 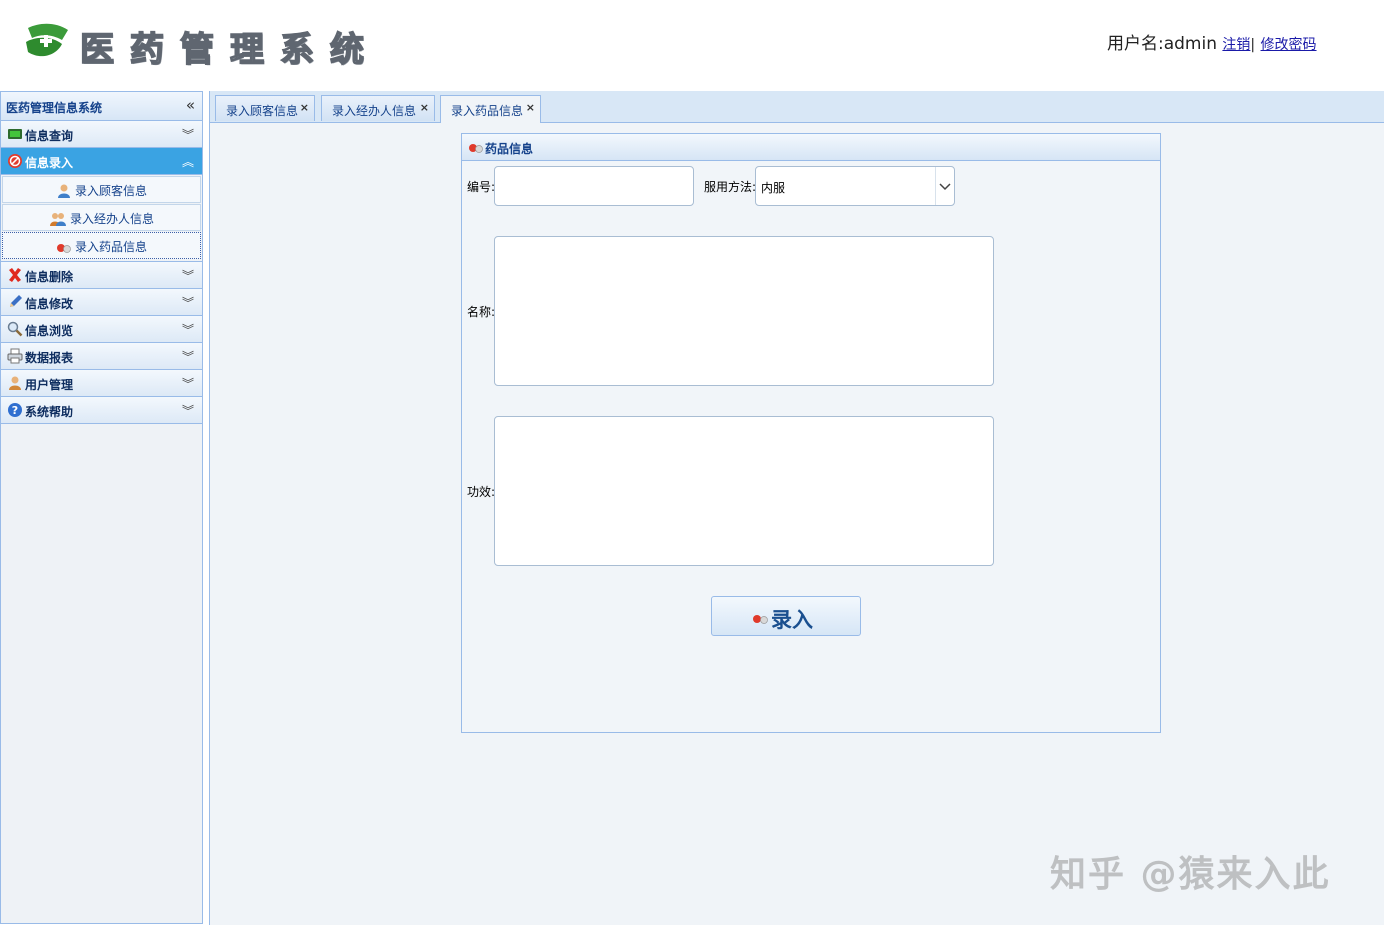 What do you see at coordinates (481, 492) in the screenshot?
I see `effect-label: 功效:` at bounding box center [481, 492].